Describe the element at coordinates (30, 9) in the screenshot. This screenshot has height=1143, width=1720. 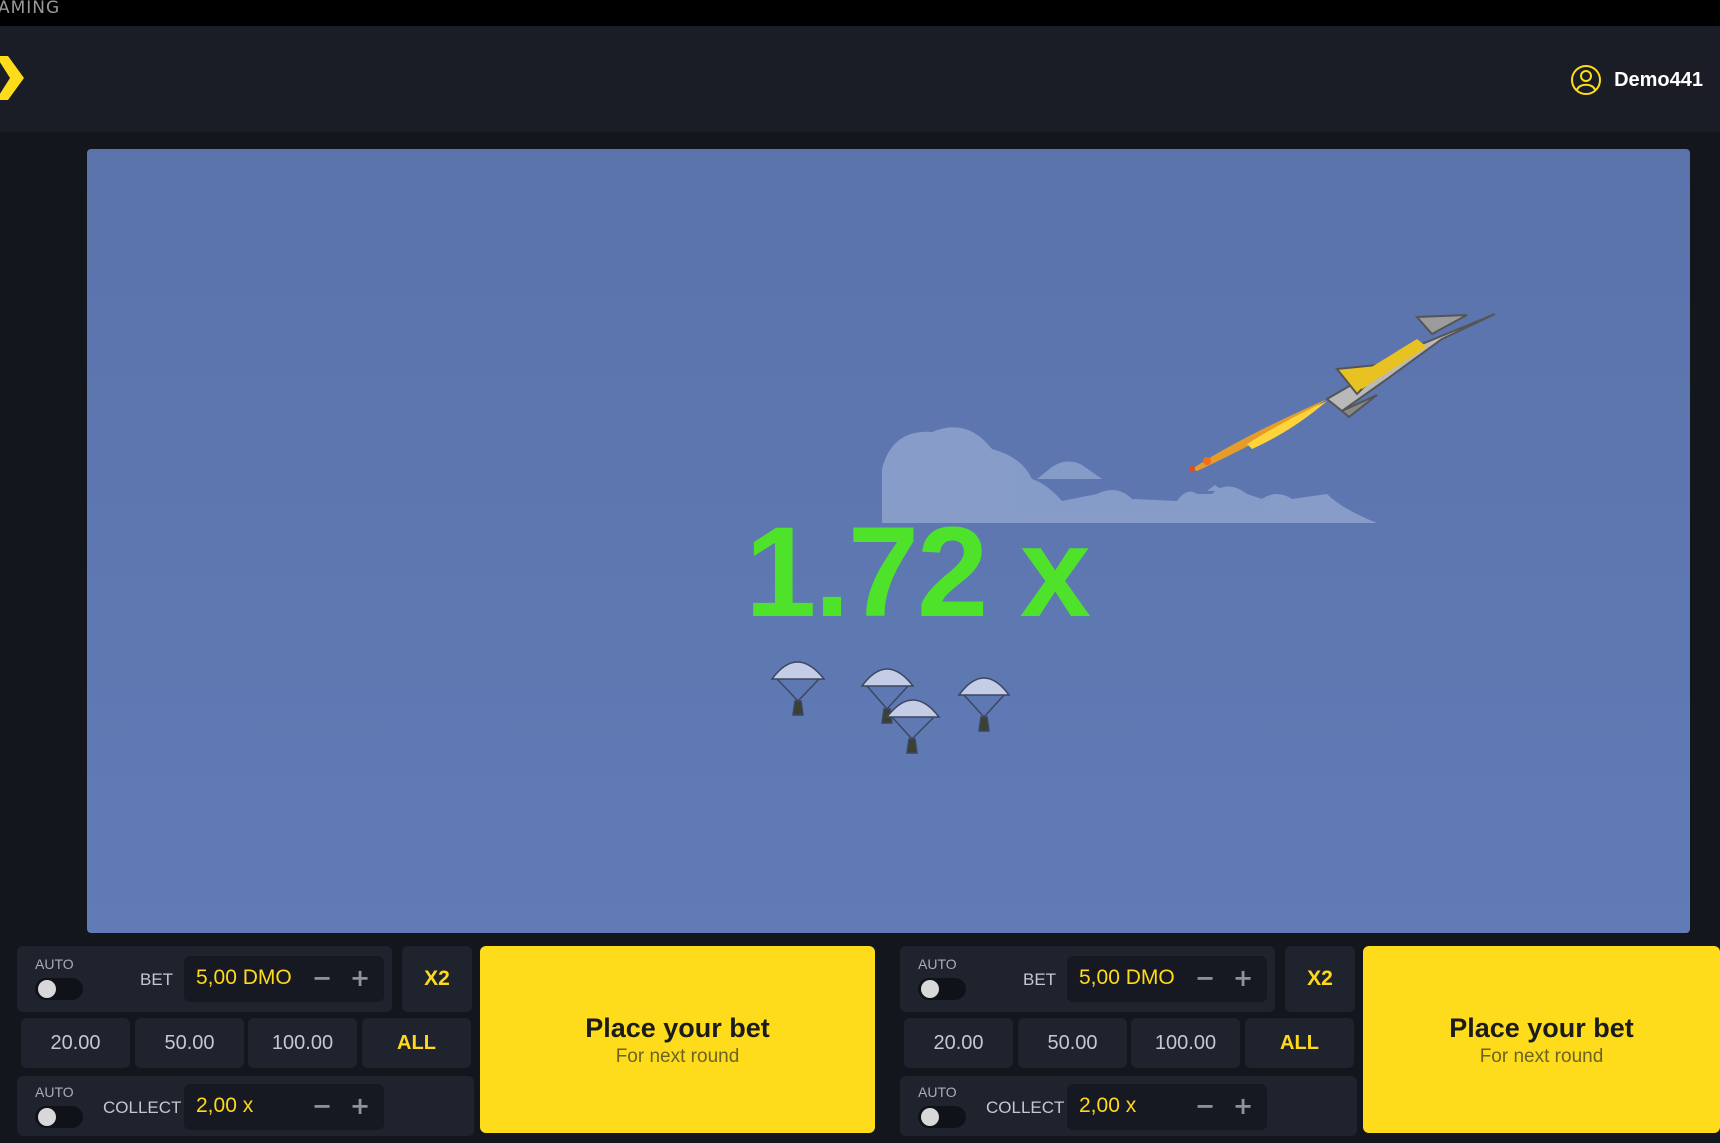
I see `brand-fragment: AMING` at that location.